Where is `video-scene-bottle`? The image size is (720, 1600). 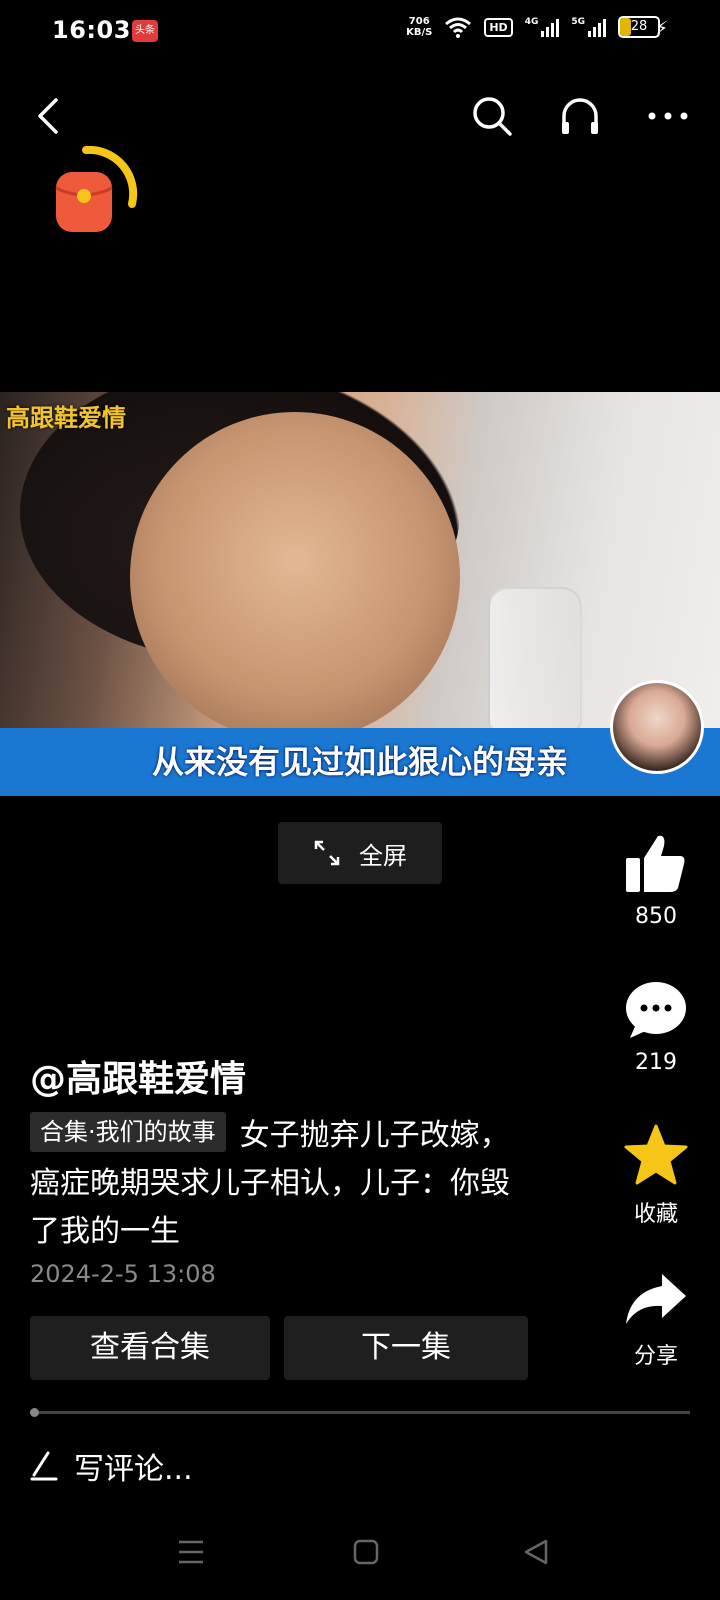
video-scene-bottle is located at coordinates (535, 659).